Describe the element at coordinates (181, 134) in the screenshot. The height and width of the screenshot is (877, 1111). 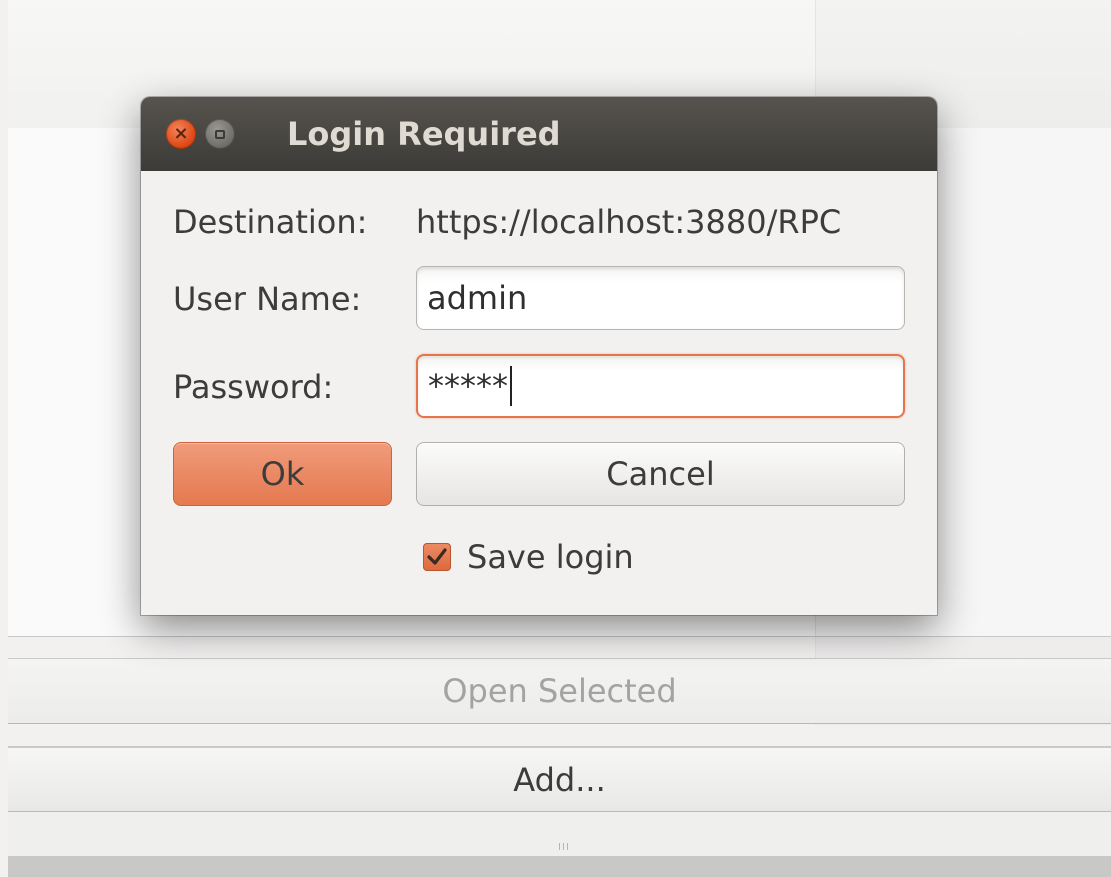
I see `close-icon: ×` at that location.